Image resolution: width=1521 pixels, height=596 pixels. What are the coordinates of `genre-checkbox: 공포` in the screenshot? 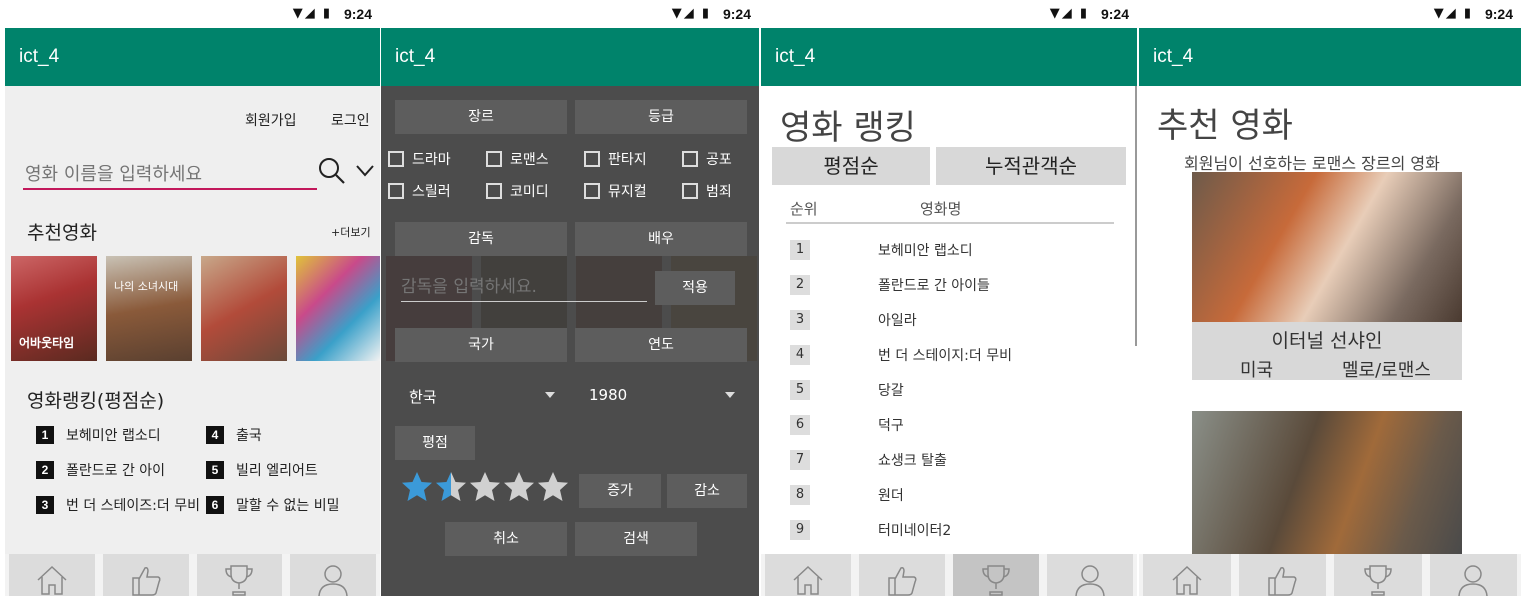 It's located at (707, 159).